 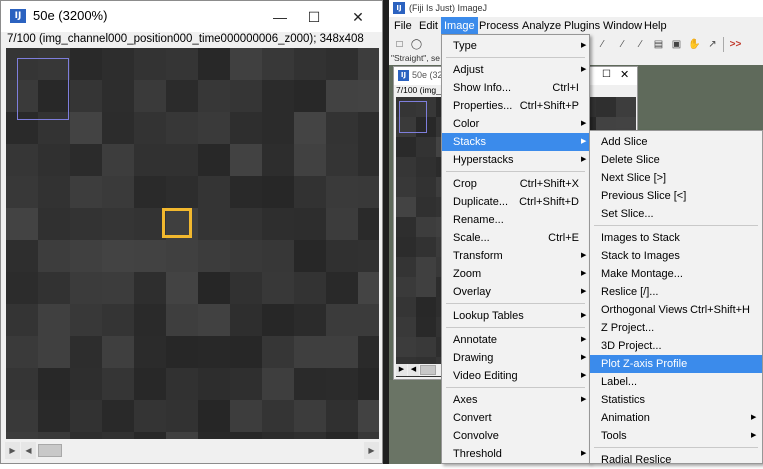 I want to click on arrow-tool-icon: ↗, so click(x=712, y=44).